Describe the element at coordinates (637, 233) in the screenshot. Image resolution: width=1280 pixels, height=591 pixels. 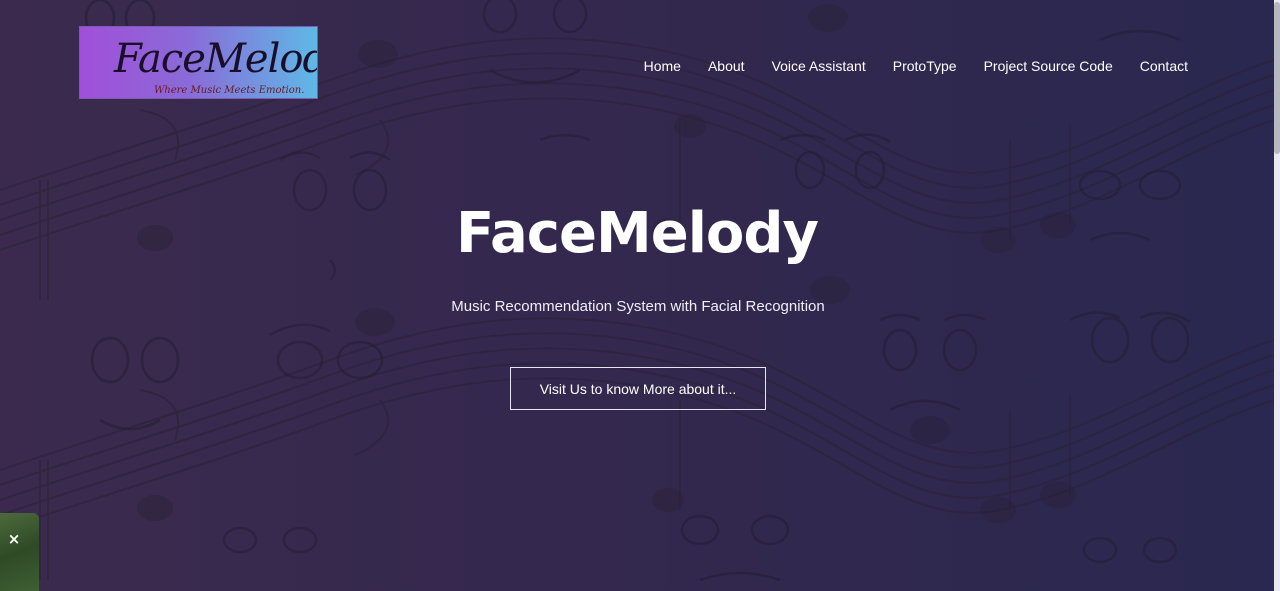
I see `hero-title: FaceMelody` at that location.